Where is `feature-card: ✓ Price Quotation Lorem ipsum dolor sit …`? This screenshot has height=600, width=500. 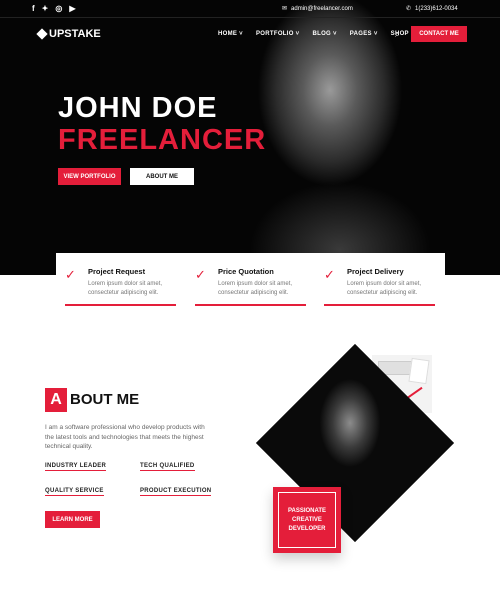 feature-card: ✓ Price Quotation Lorem ipsum dolor sit … is located at coordinates (246, 284).